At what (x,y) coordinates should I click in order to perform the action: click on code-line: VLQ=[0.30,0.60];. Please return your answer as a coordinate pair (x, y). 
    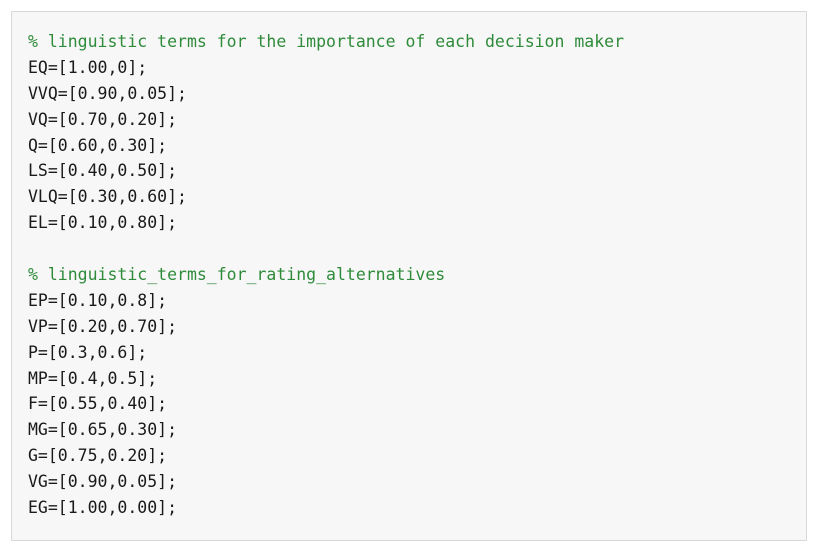
    Looking at the image, I should click on (107, 197).